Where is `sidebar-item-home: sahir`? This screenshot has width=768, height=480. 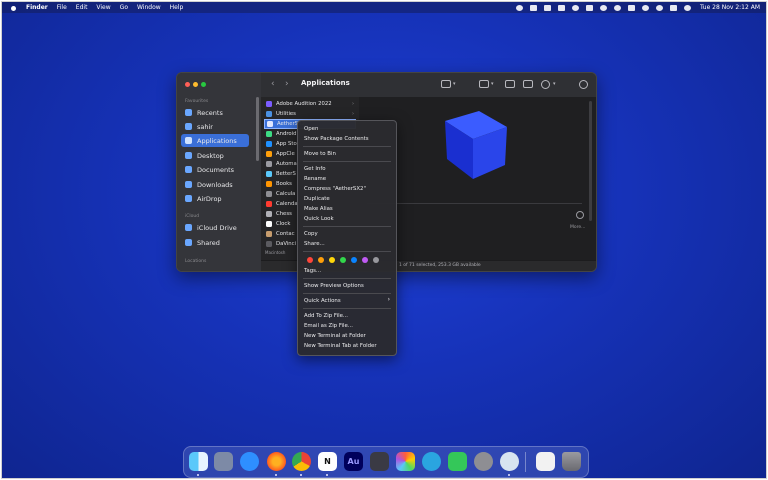
sidebar-item-home: sahir is located at coordinates (215, 126).